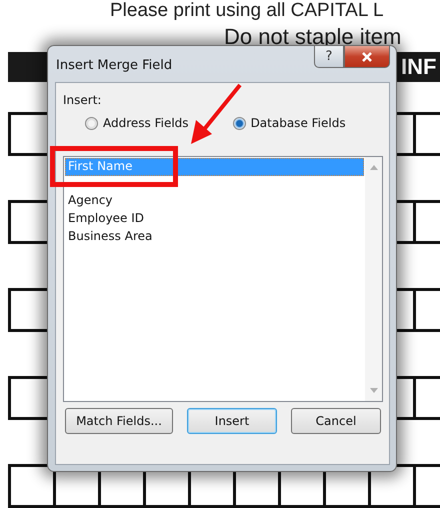 The width and height of the screenshot is (440, 508). What do you see at coordinates (214, 237) in the screenshot?
I see `list-item: Business Area` at bounding box center [214, 237].